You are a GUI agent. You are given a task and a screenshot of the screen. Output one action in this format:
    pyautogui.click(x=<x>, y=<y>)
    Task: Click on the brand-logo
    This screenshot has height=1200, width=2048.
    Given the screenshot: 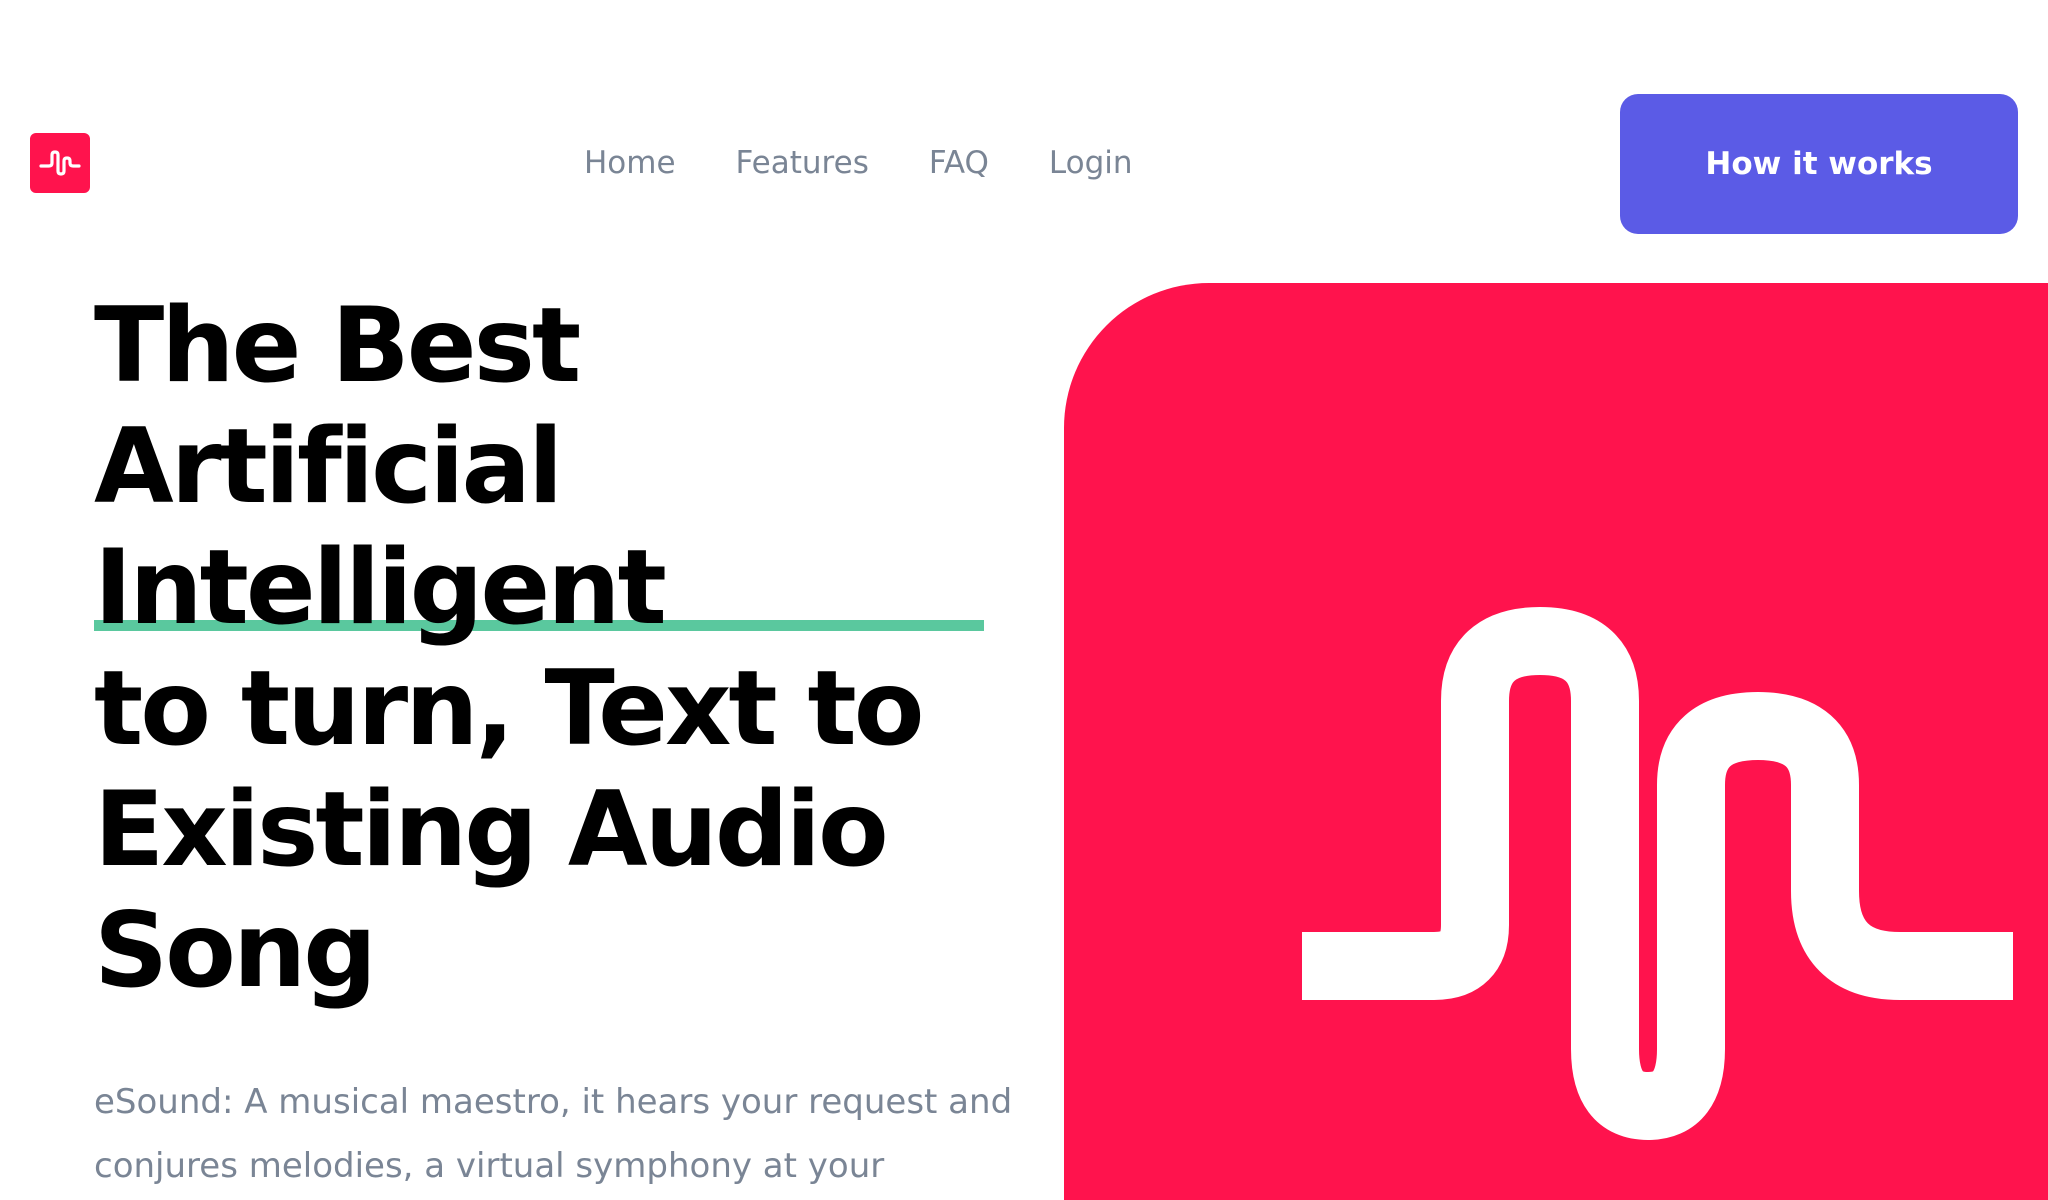 What is the action you would take?
    pyautogui.click(x=60, y=163)
    